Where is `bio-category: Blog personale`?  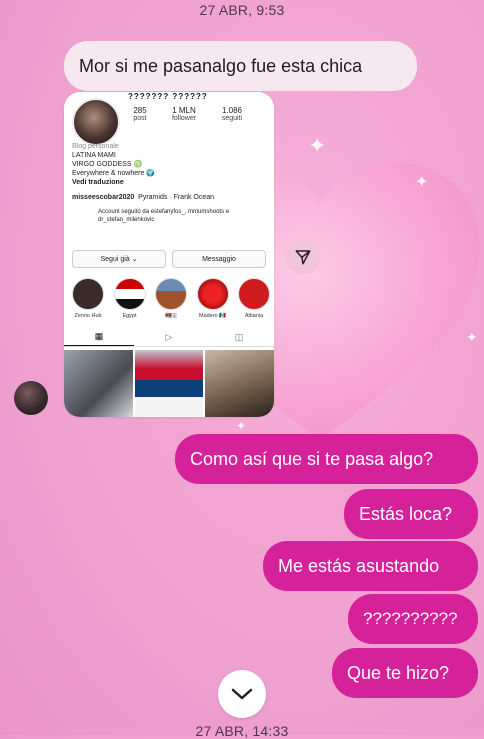
bio-category: Blog personale is located at coordinates (95, 146).